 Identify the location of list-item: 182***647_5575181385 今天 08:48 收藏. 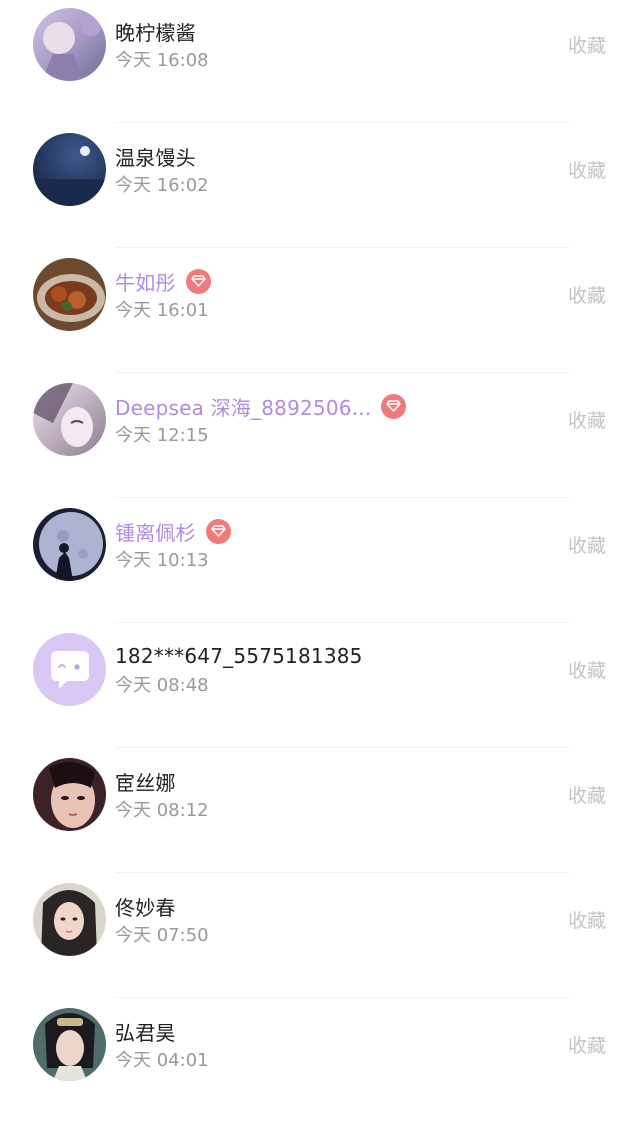
(320, 685).